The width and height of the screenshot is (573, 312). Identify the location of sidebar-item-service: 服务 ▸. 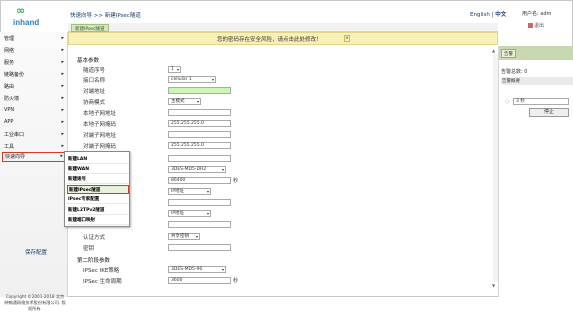
(35, 64).